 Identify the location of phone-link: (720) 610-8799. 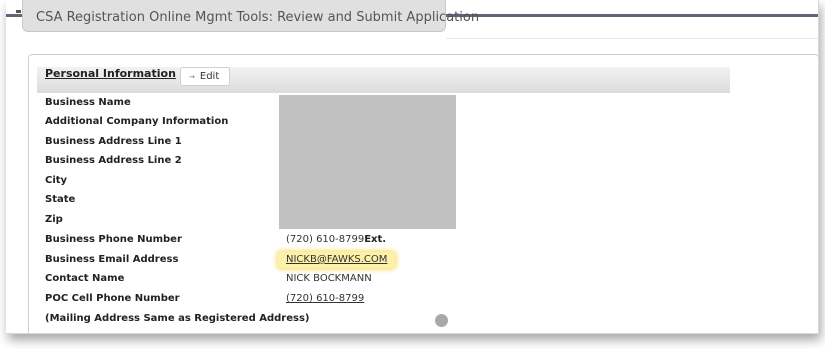
(325, 298).